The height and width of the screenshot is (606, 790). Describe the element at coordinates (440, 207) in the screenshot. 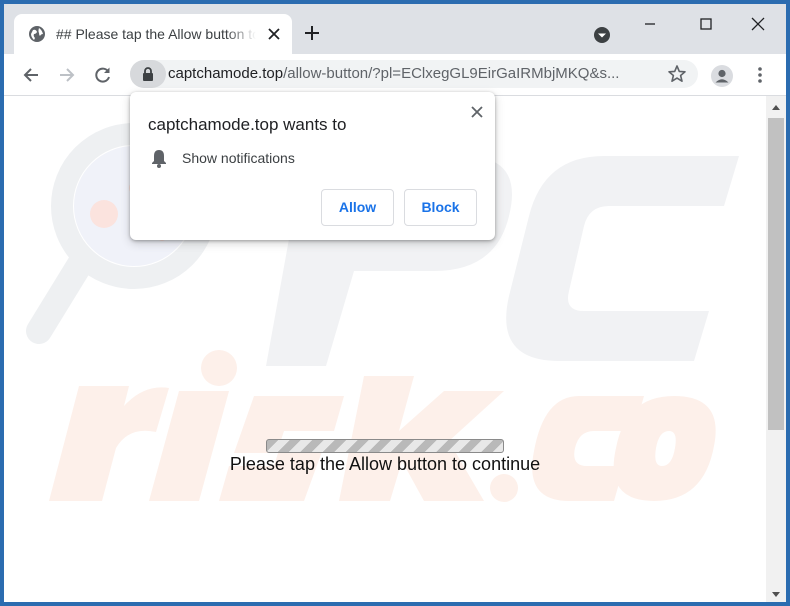

I see `block-button: Block` at that location.